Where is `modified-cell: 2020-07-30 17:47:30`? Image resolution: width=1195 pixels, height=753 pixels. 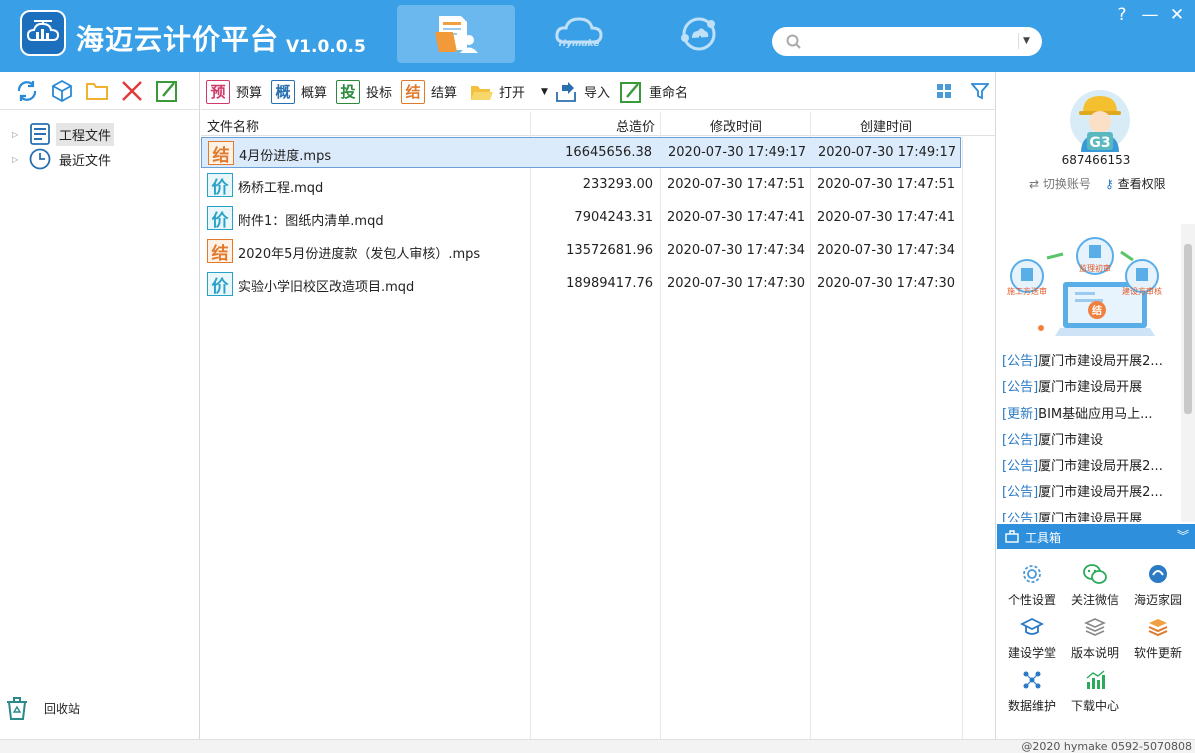
modified-cell: 2020-07-30 17:47:30 is located at coordinates (736, 283).